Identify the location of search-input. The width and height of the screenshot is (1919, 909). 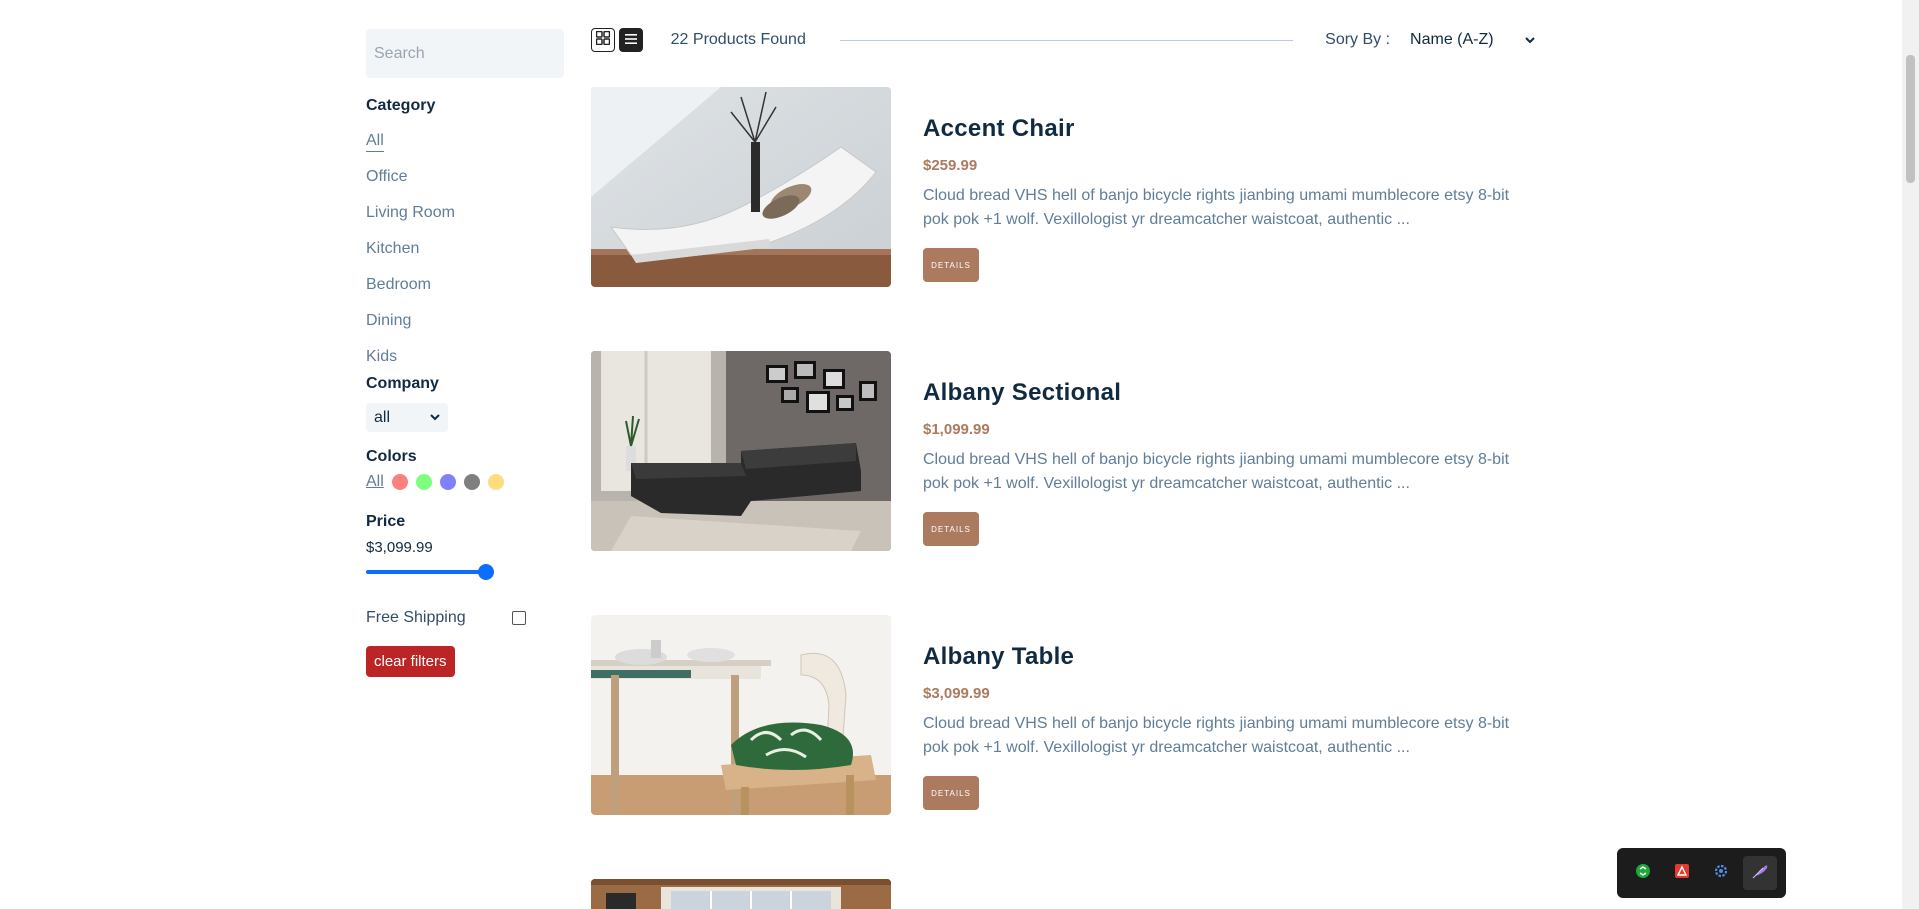
(465, 53).